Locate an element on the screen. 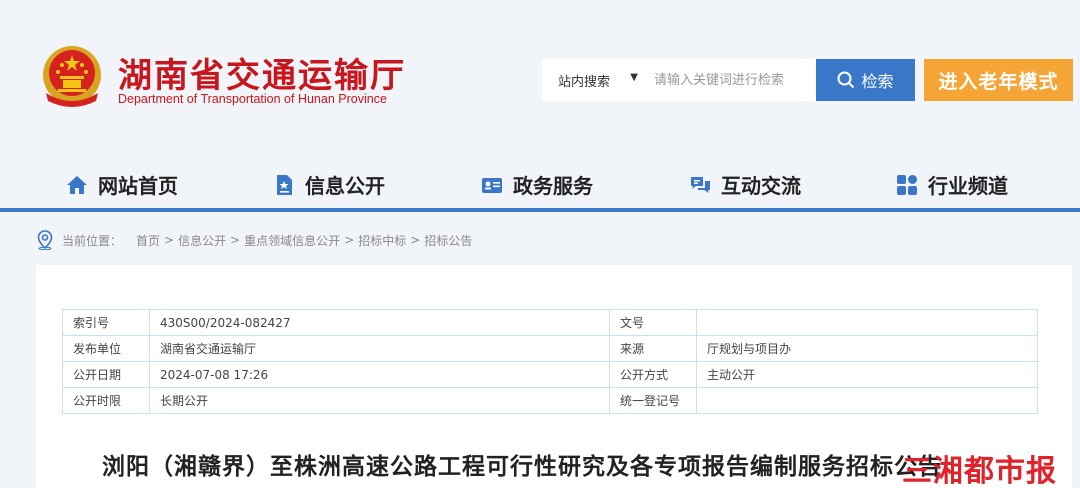 The image size is (1080, 488). meta-key: 统一登记号 is located at coordinates (653, 400).